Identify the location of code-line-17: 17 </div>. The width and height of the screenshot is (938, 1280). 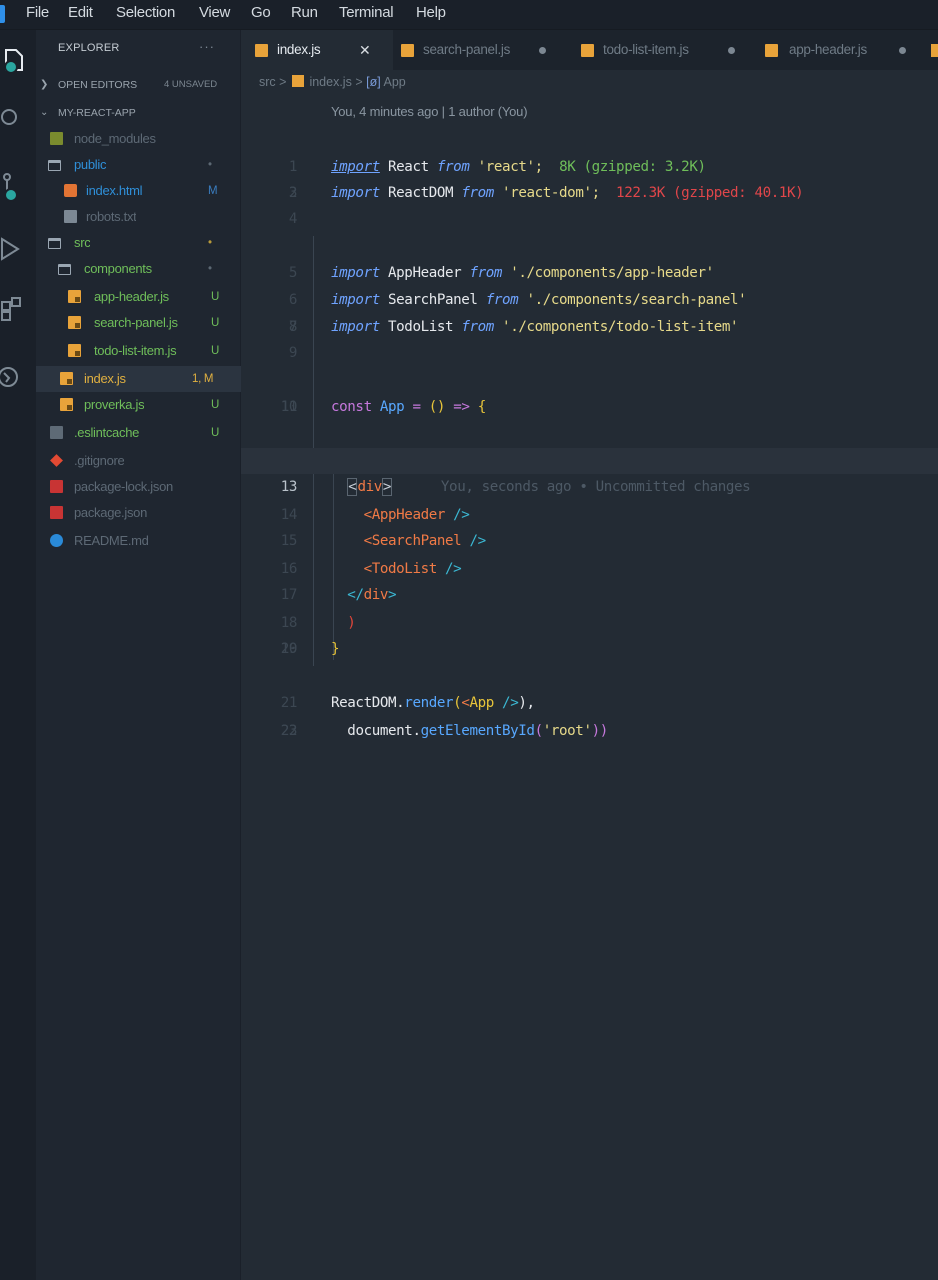
(338, 595).